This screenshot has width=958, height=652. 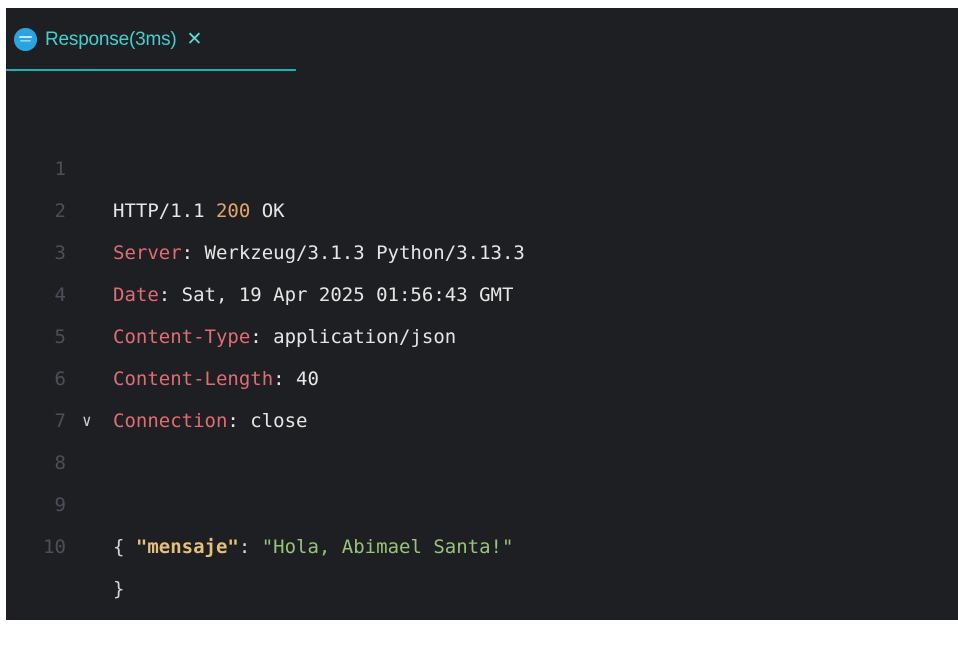 I want to click on json-string-value: "Hola, Abimael Santa!", so click(x=387, y=547).